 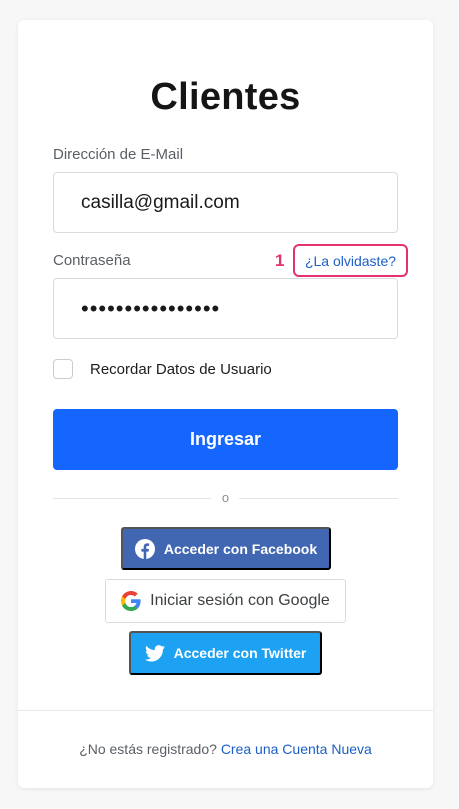 I want to click on email-field, so click(x=225, y=202).